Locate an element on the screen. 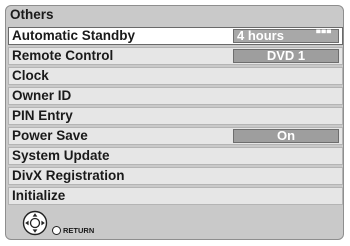  menu-item-clock: Clock is located at coordinates (175, 76).